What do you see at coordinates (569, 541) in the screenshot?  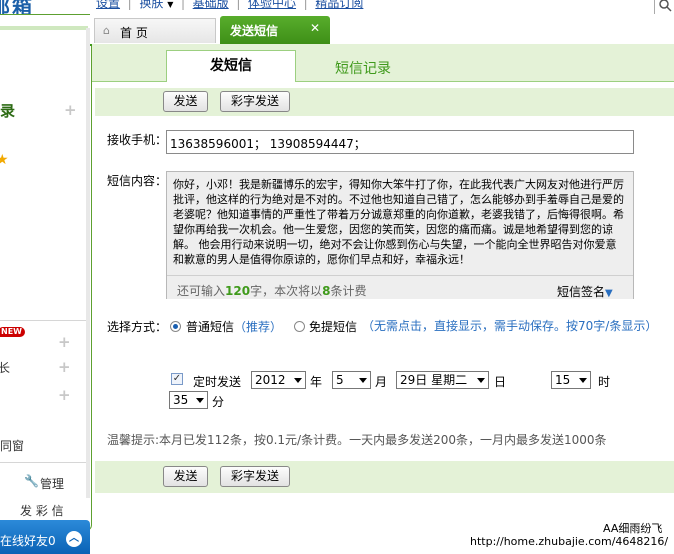 I see `watermark-url: http://home.zhubajie.com/4648216/` at bounding box center [569, 541].